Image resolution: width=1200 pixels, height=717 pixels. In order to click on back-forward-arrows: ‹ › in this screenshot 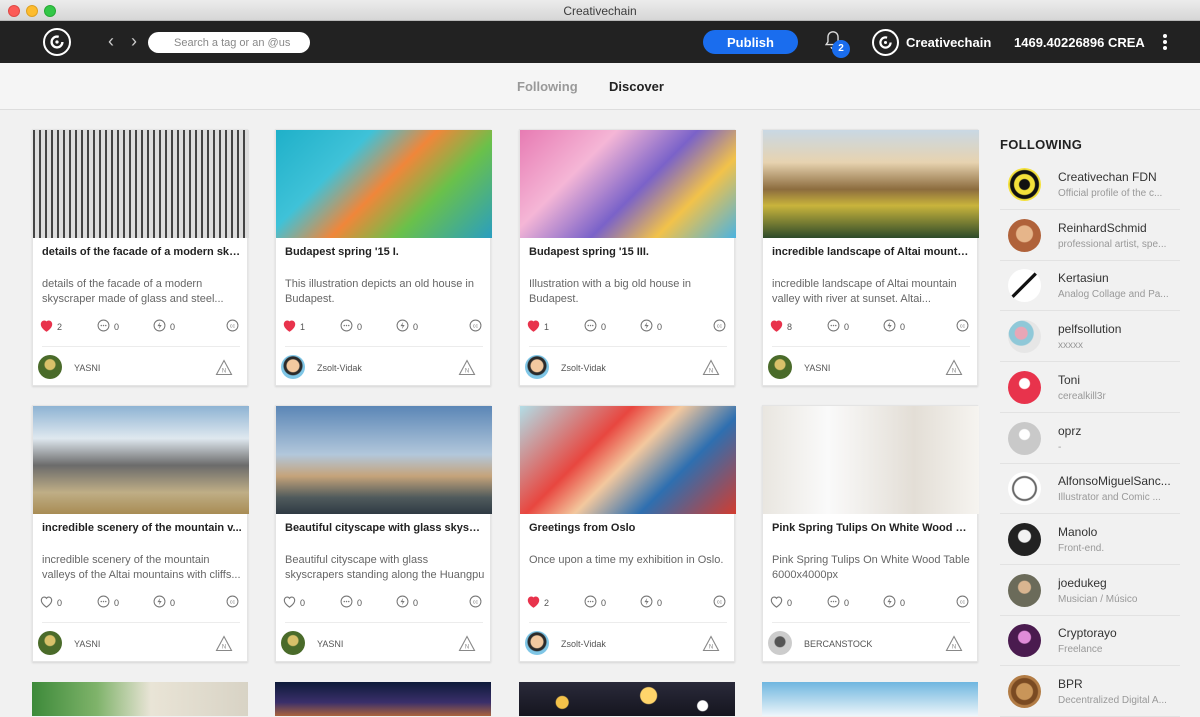, I will do `click(125, 41)`.